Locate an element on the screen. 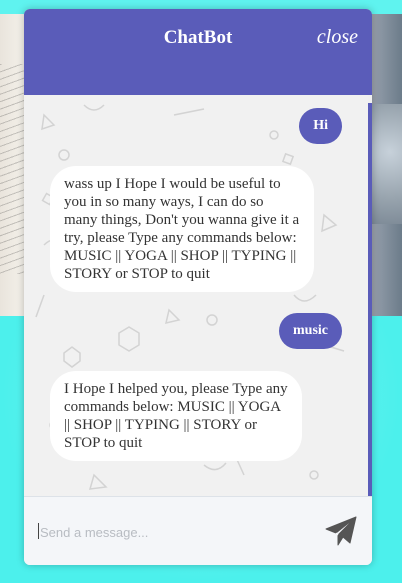  close-button: close is located at coordinates (337, 37).